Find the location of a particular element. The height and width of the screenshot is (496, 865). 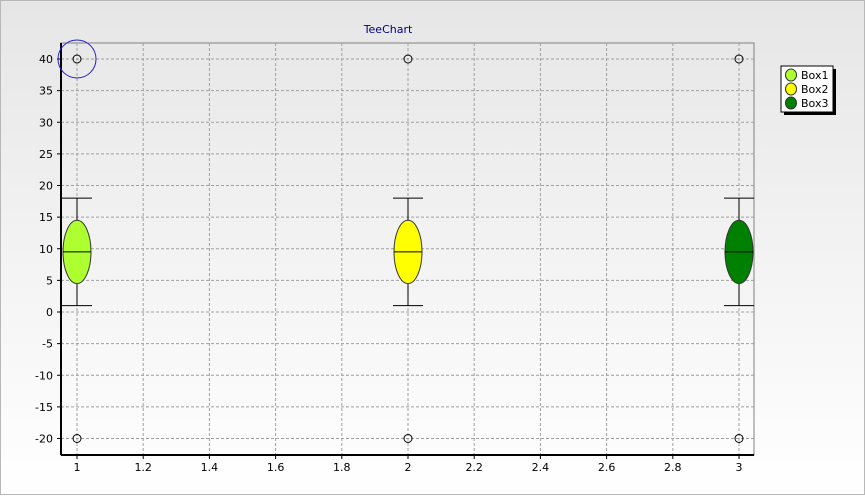

legend: Box1Box2Box3 is located at coordinates (808, 90).